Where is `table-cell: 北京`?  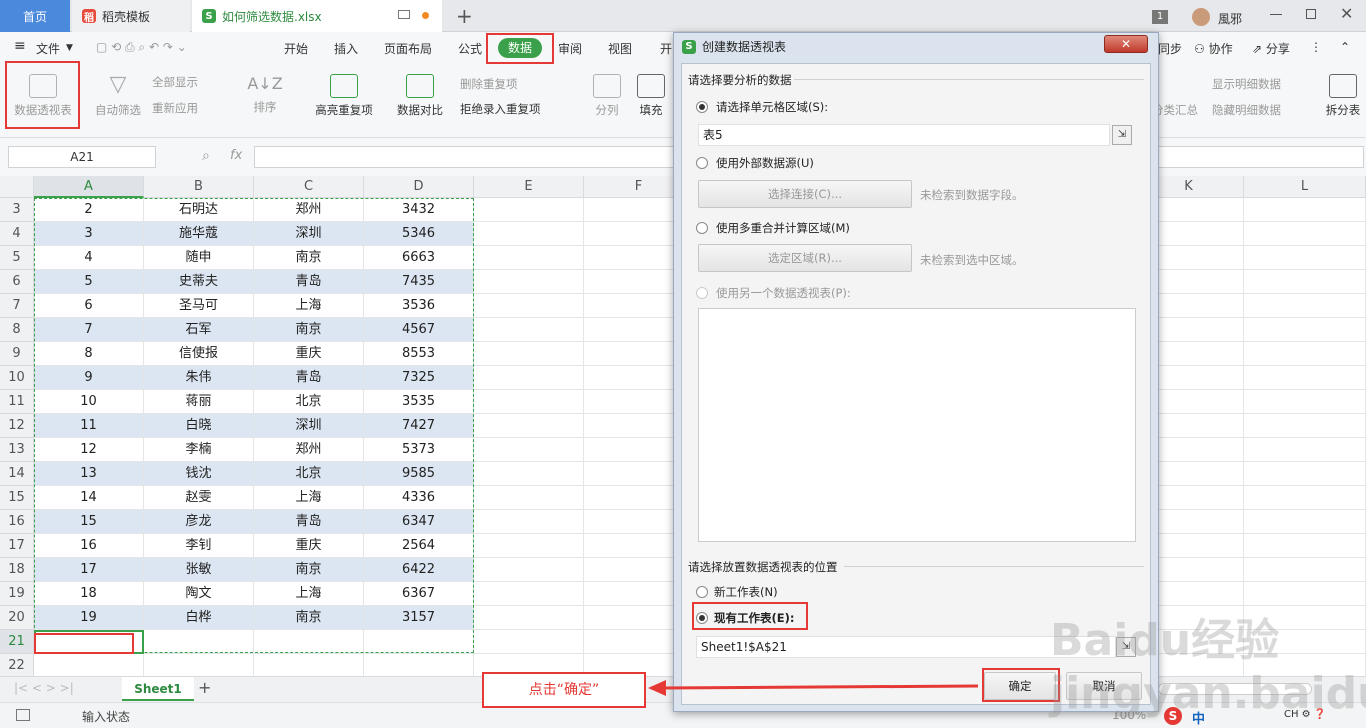
table-cell: 北京 is located at coordinates (309, 474).